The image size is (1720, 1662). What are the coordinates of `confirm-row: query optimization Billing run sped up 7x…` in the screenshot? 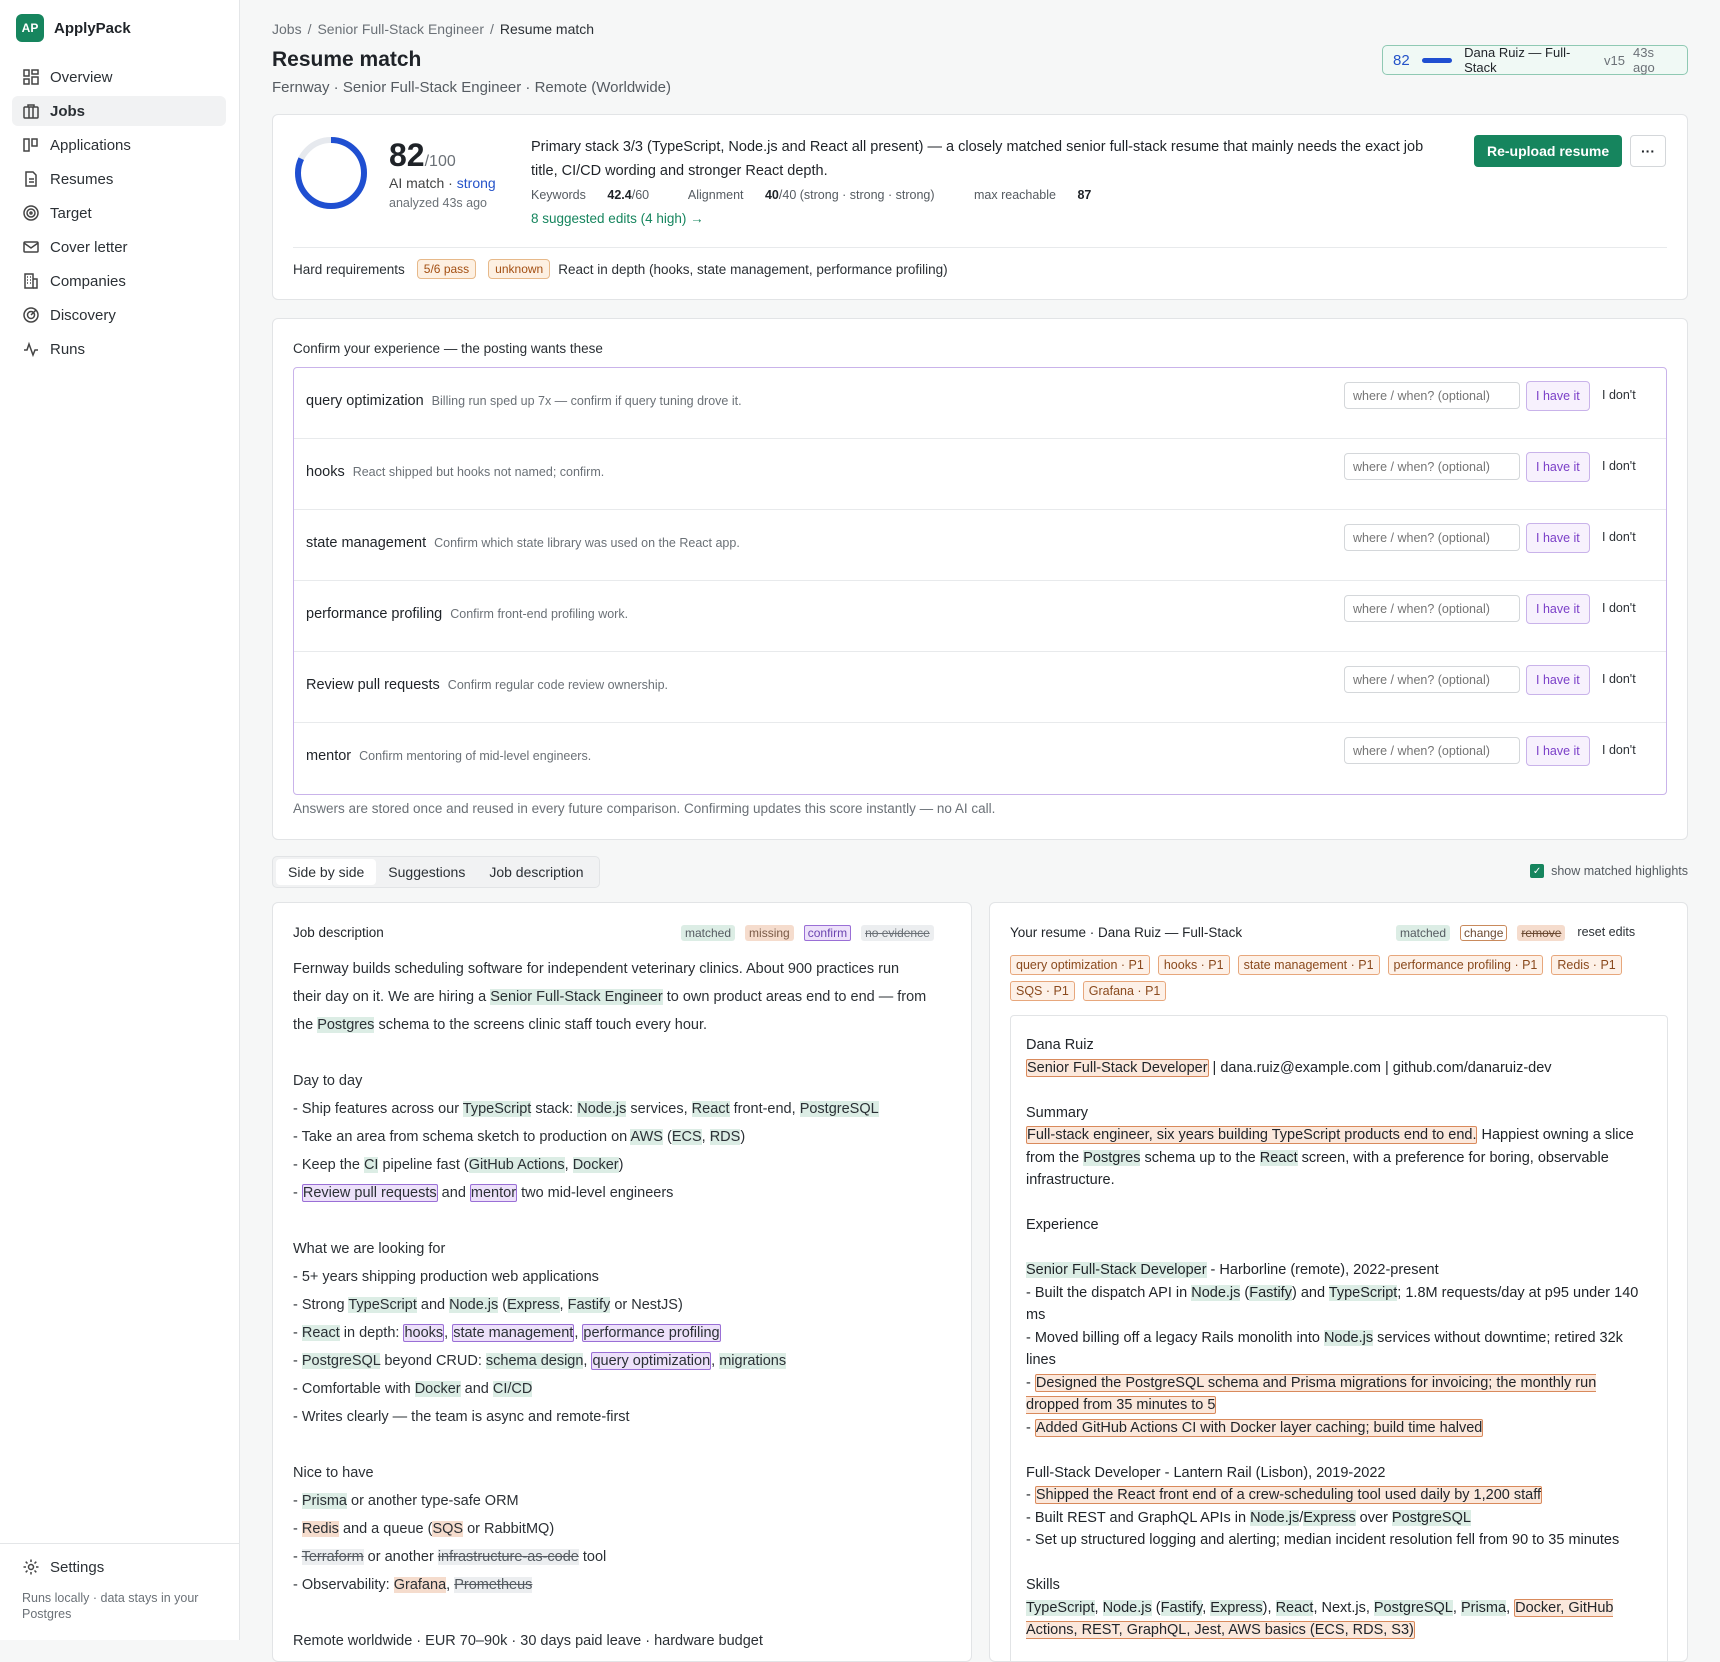 It's located at (980, 403).